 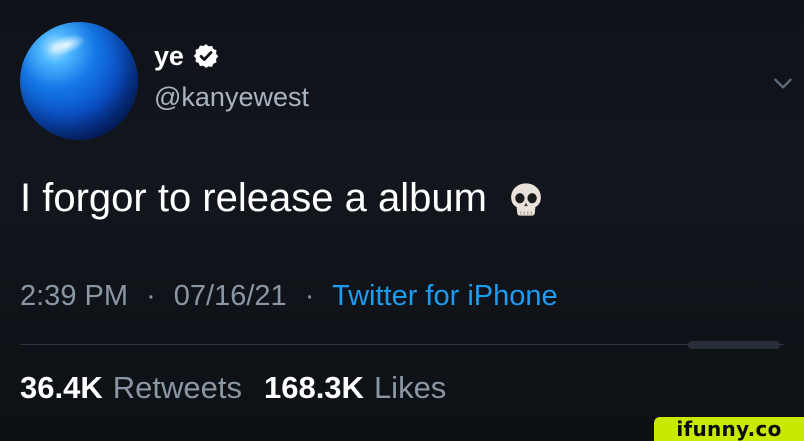 I want to click on tweet-text-row: I forgor to release a album, so click(x=283, y=198).